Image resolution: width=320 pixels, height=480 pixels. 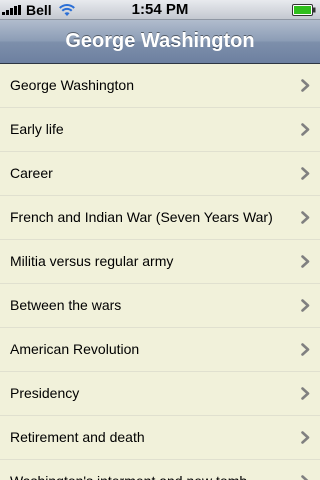 What do you see at coordinates (160, 438) in the screenshot?
I see `list-item: Retirement and death` at bounding box center [160, 438].